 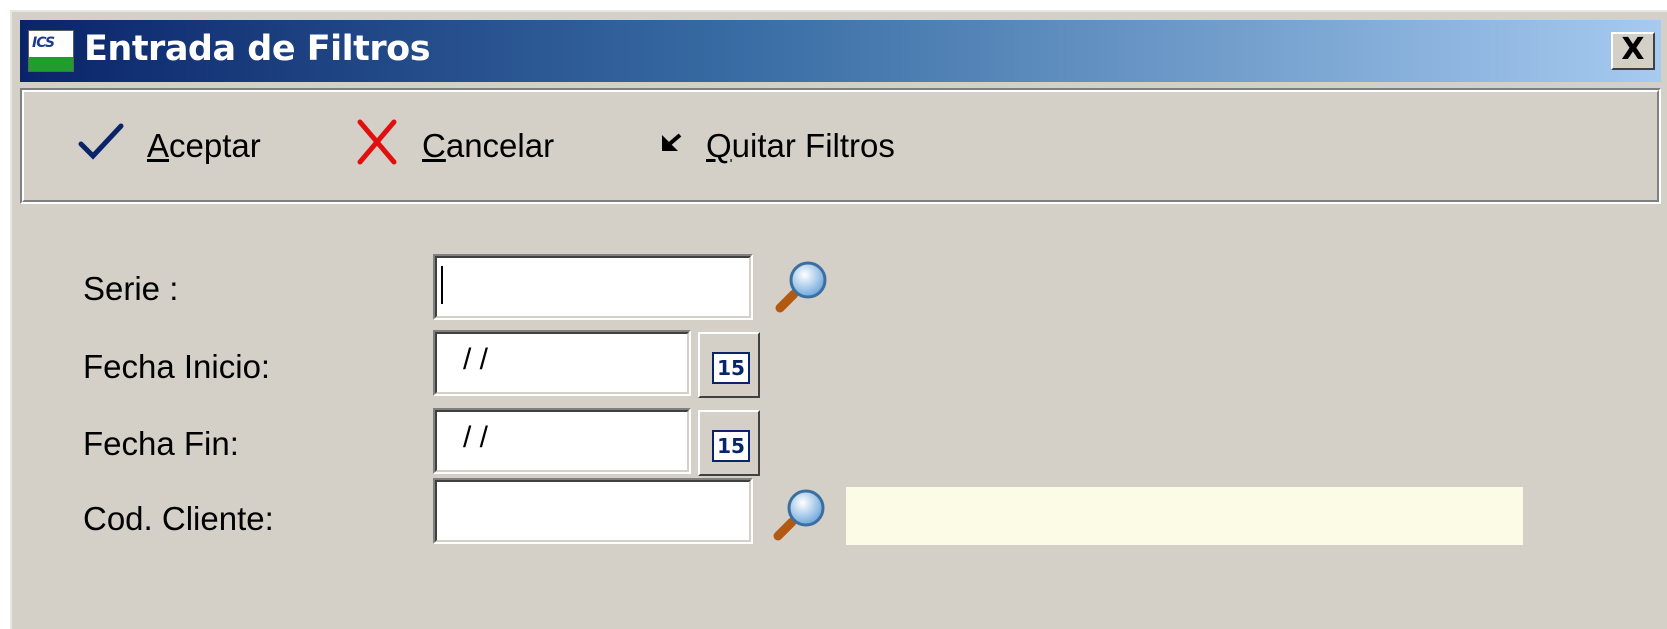 I want to click on fecha-fin-calendar-button: 15, so click(x=729, y=443).